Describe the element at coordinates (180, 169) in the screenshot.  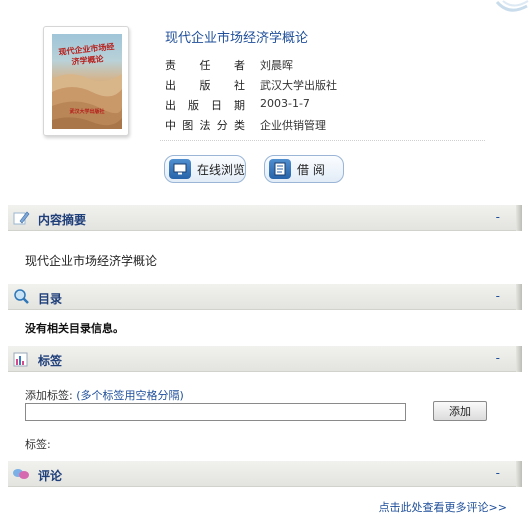
I see `monitor-icon` at that location.